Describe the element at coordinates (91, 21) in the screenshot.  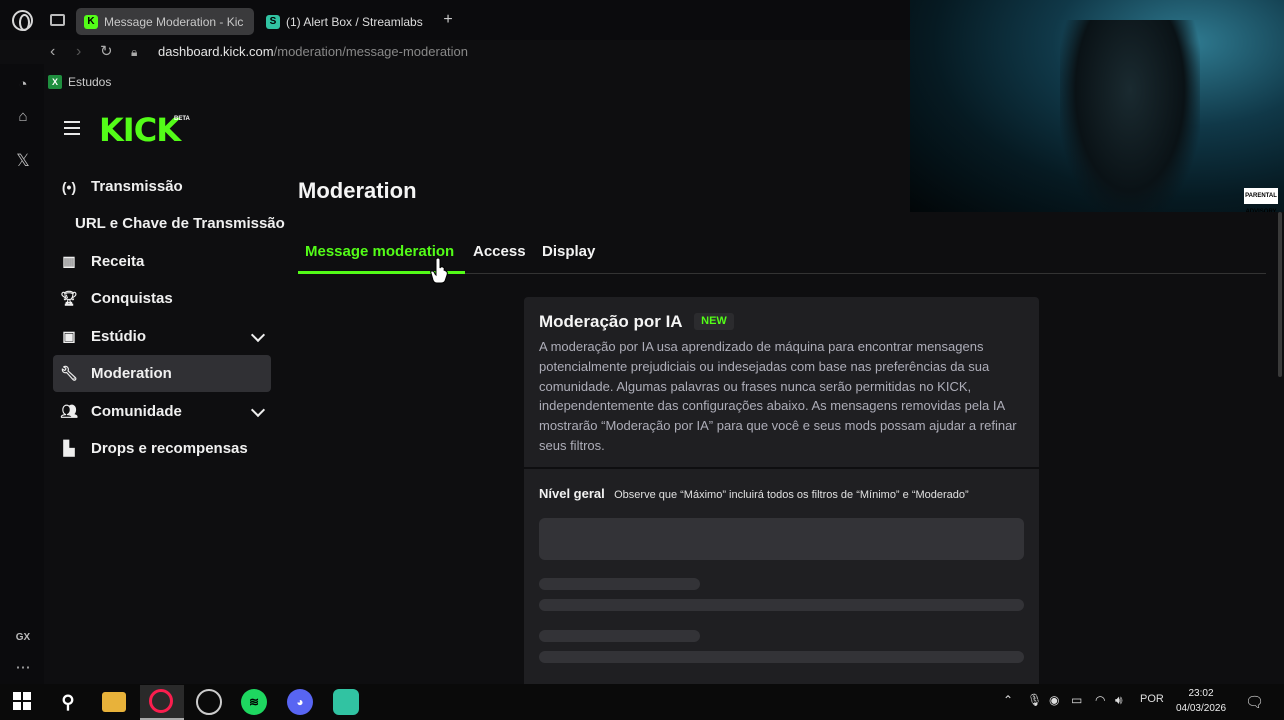
I see `kick-favicon-icon: K` at that location.